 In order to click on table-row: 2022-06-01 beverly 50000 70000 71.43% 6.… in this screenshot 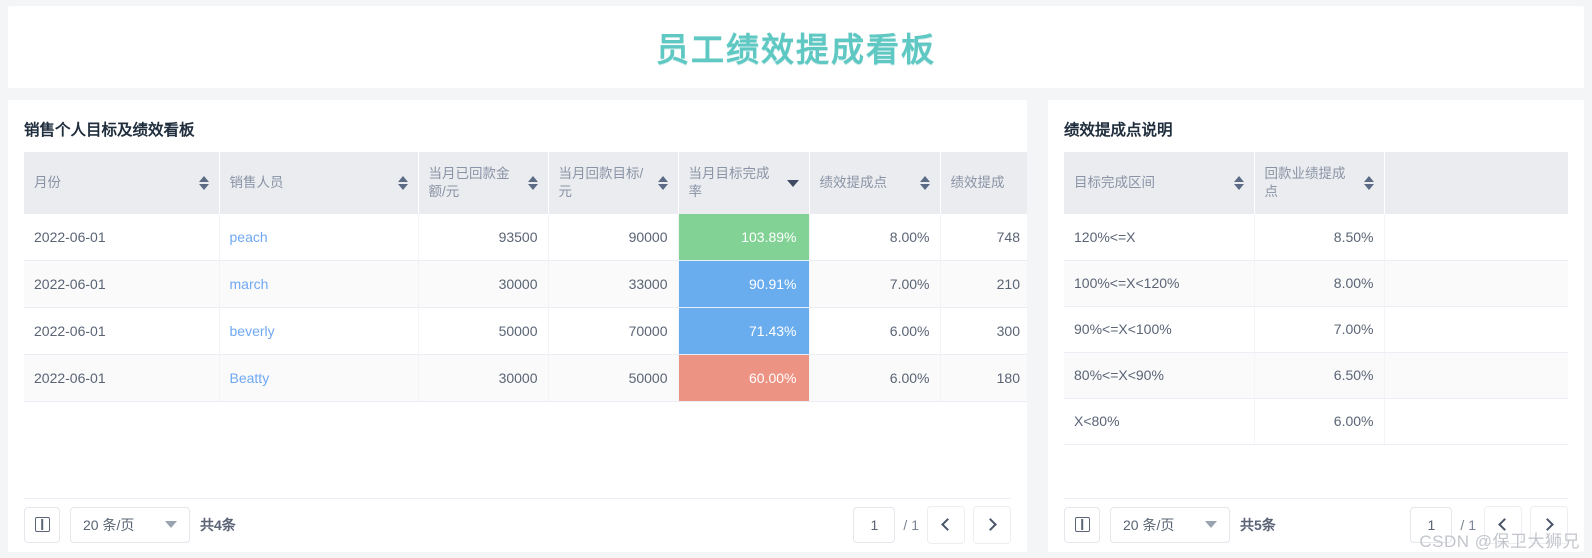, I will do `click(525, 331)`.